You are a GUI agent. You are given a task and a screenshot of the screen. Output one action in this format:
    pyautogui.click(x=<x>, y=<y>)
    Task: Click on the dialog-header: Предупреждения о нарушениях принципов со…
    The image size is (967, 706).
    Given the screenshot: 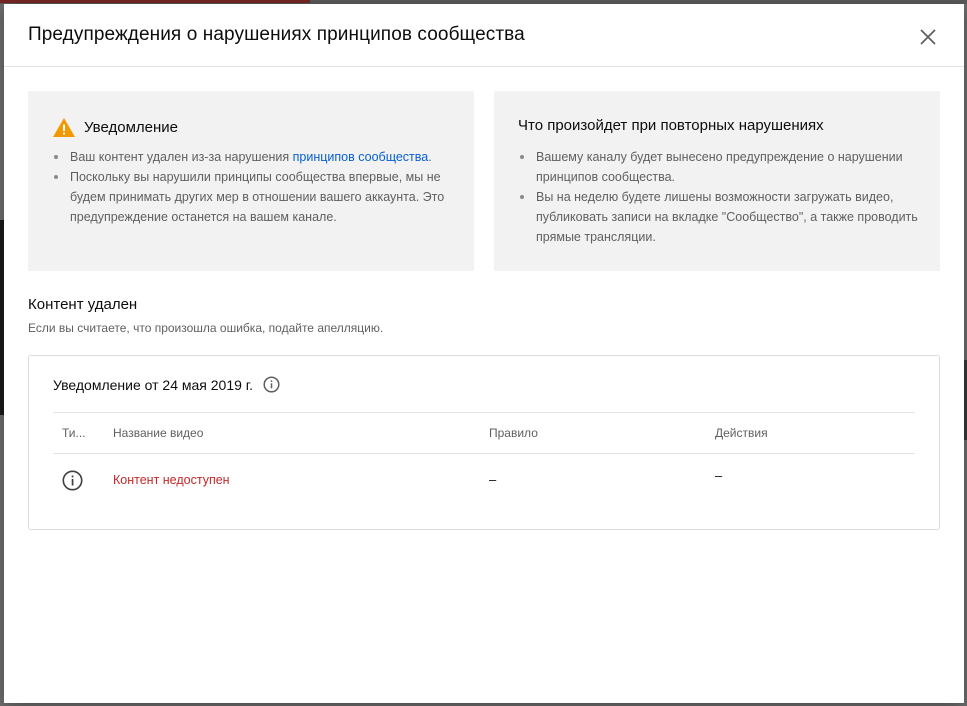 What is the action you would take?
    pyautogui.click(x=484, y=35)
    